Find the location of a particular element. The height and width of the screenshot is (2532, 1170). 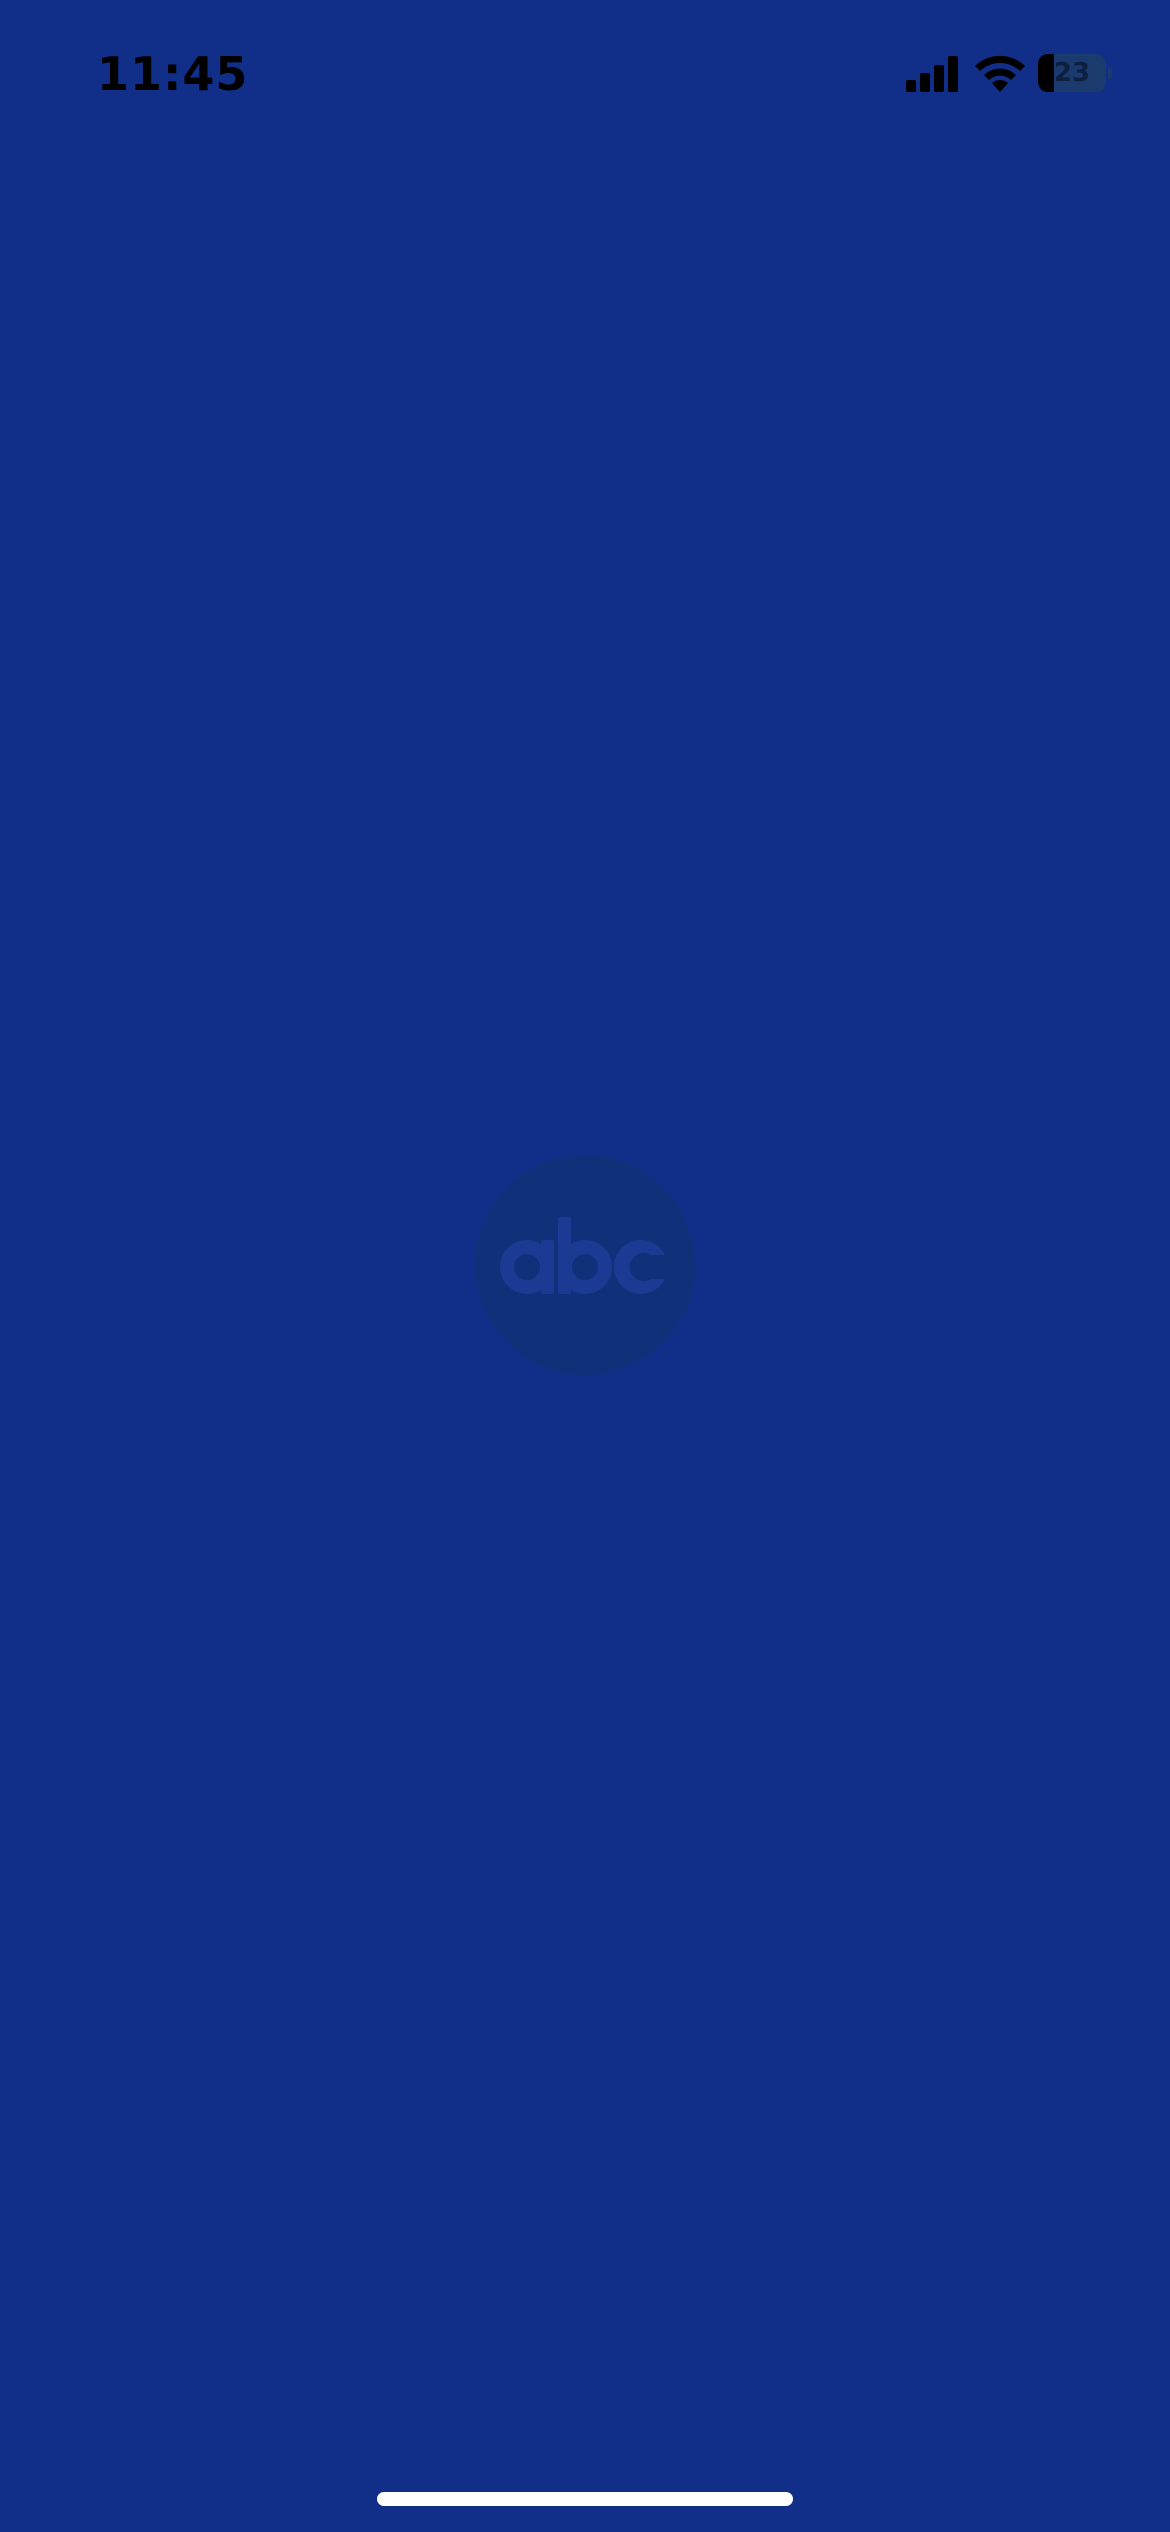

status-time: 11:45 is located at coordinates (173, 74).